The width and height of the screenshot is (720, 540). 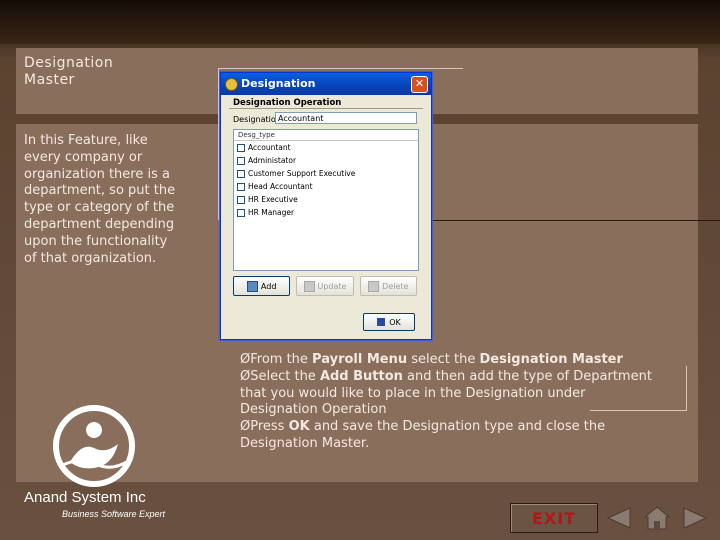 What do you see at coordinates (252, 286) in the screenshot?
I see `add-icon` at bounding box center [252, 286].